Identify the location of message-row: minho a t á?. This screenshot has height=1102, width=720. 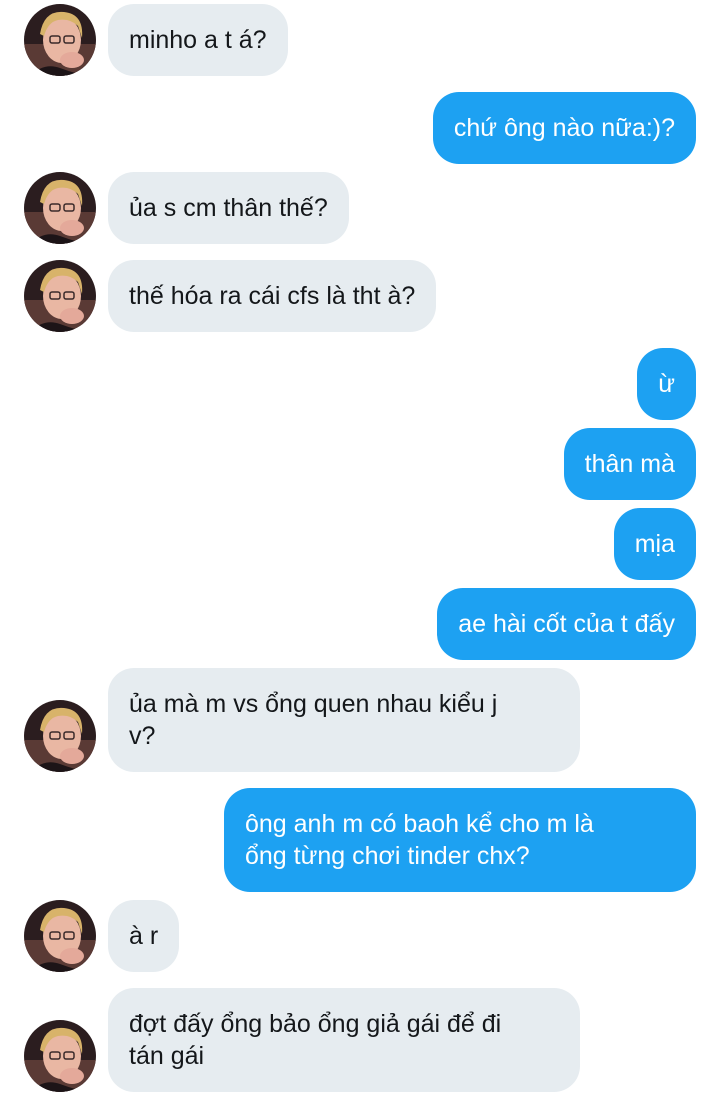
(360, 40).